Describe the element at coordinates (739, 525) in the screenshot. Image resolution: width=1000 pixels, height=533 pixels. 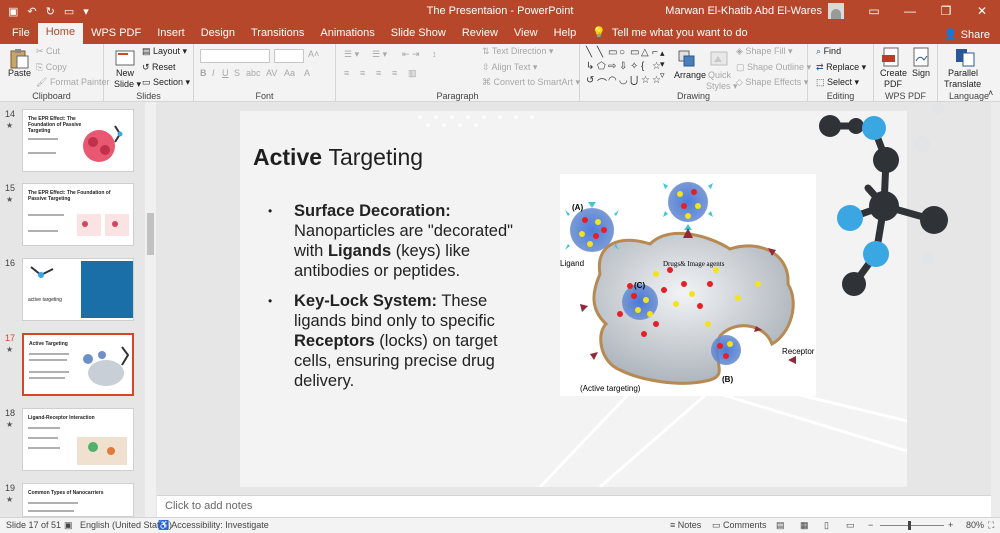
I see `comments-toggle: ▭ Comments` at that location.